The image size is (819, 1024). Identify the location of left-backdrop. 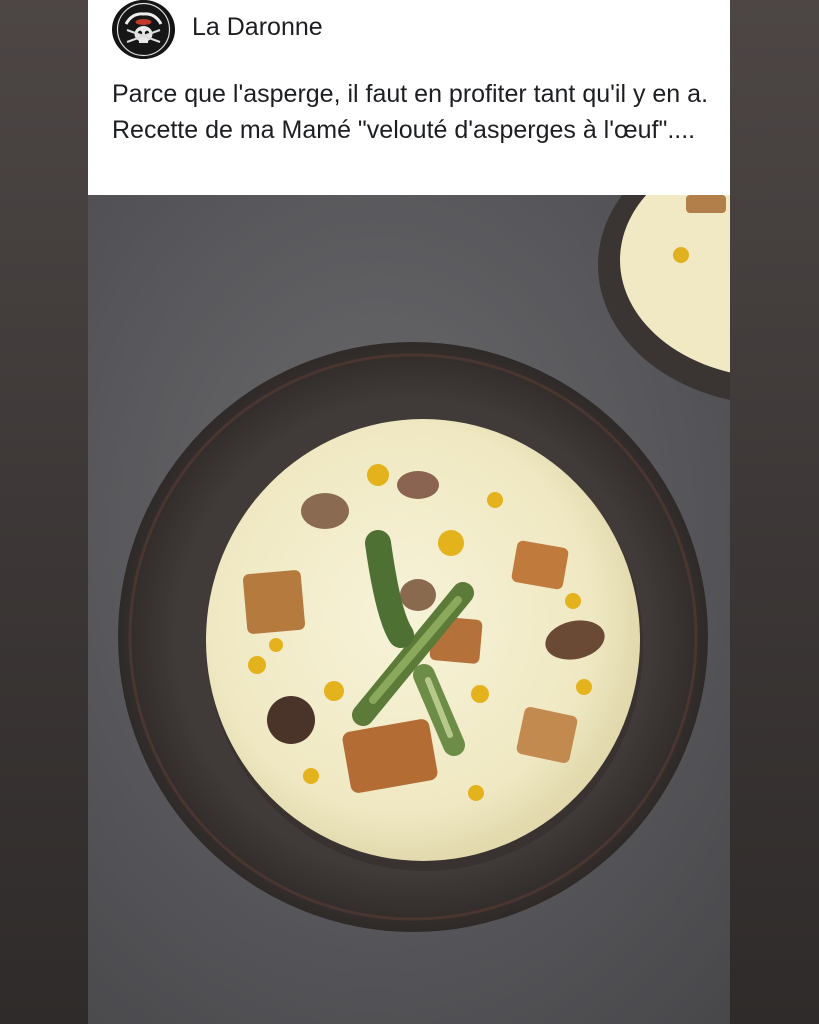
(44, 512).